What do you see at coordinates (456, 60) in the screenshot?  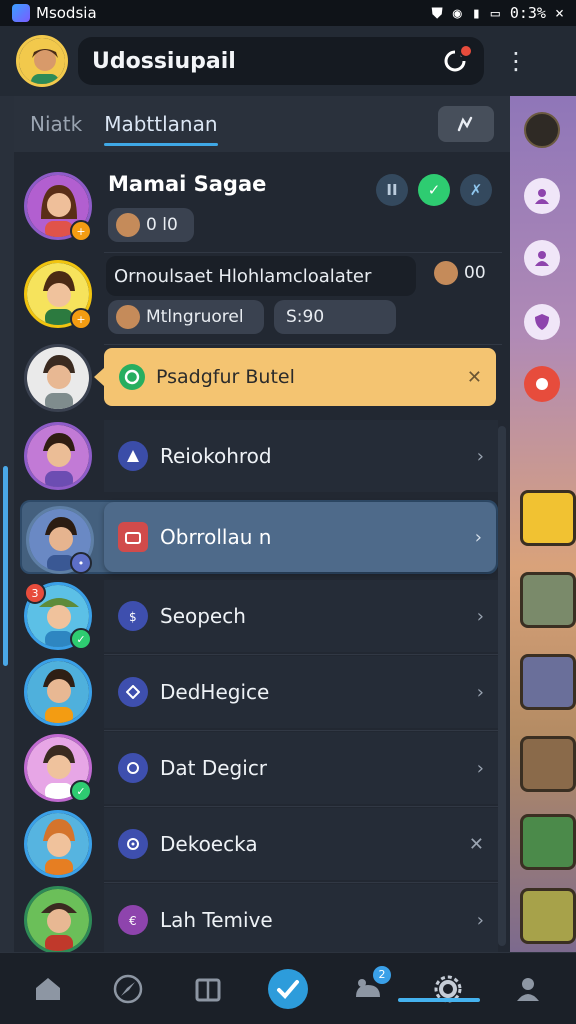 I see `notification-button` at bounding box center [456, 60].